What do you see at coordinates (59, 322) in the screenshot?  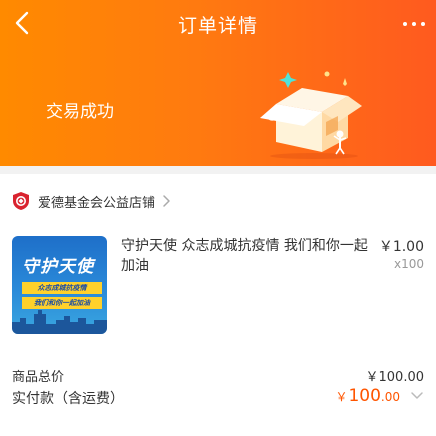 I see `city-skyline-icon` at bounding box center [59, 322].